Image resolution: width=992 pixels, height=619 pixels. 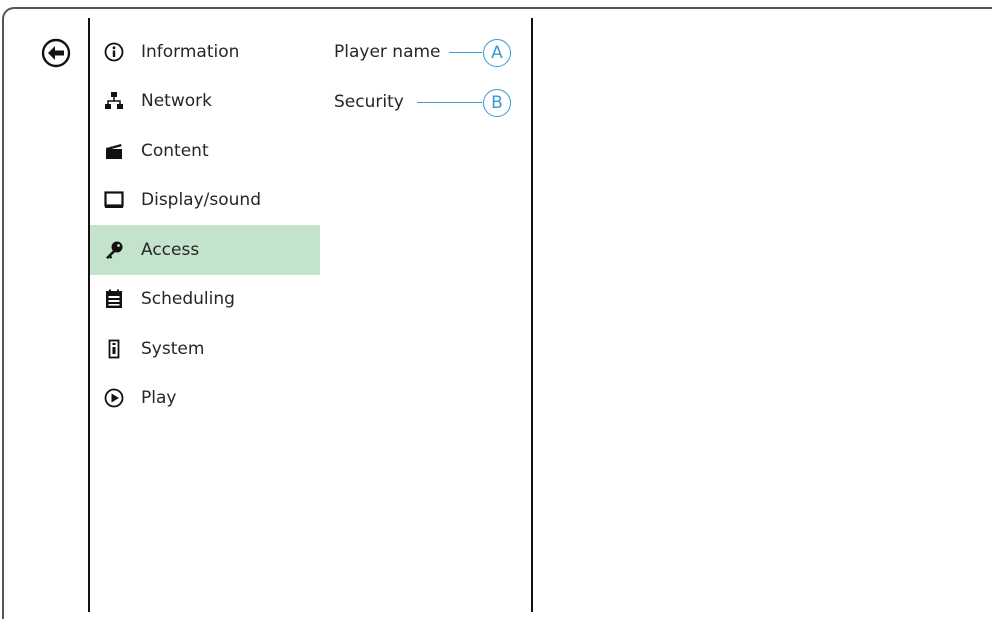 What do you see at coordinates (114, 151) in the screenshot?
I see `clapperboard-icon` at bounding box center [114, 151].